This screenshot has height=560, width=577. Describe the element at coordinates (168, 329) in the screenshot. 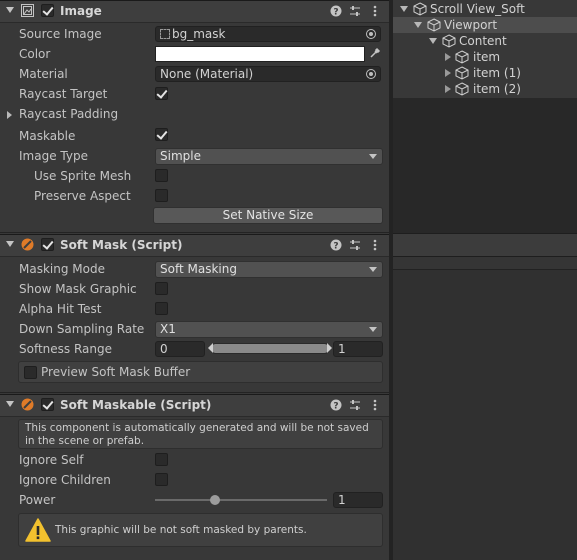

I see `down-sampling-rate-value: X1` at that location.